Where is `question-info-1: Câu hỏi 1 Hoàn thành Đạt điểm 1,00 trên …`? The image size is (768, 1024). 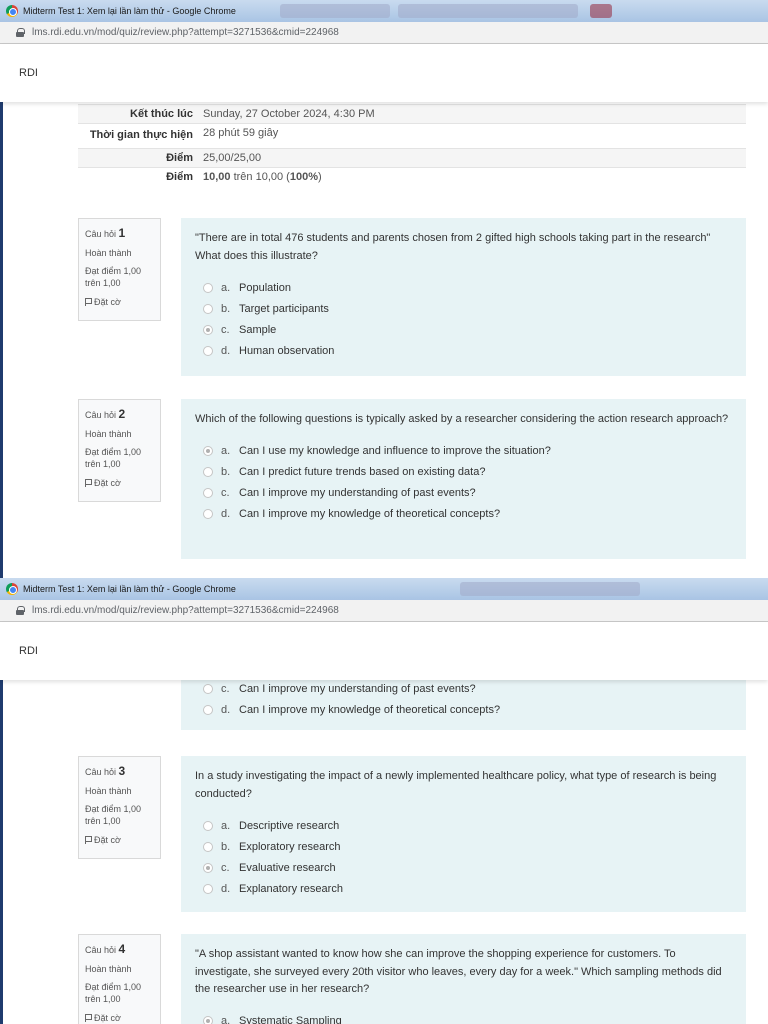
question-info-1: Câu hỏi 1 Hoàn thành Đạt điểm 1,00 trên … is located at coordinates (119, 269).